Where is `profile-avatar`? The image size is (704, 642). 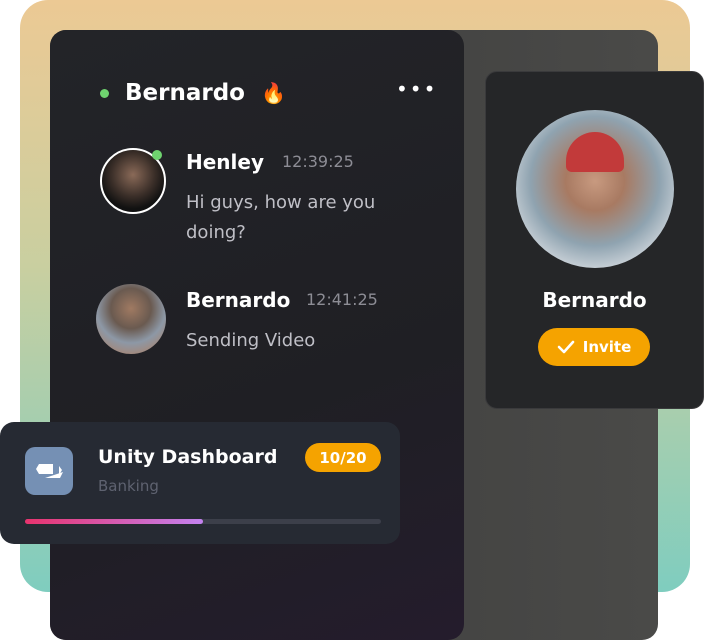
profile-avatar is located at coordinates (595, 189).